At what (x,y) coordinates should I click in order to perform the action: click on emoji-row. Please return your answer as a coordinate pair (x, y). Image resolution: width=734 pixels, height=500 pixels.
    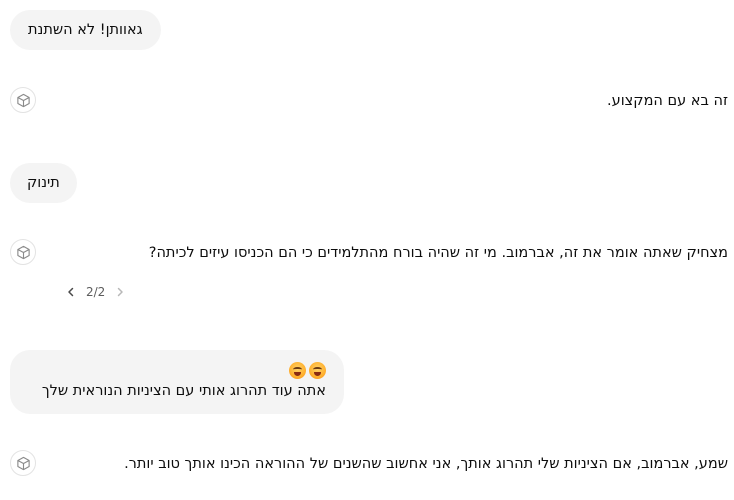
    Looking at the image, I should click on (177, 370).